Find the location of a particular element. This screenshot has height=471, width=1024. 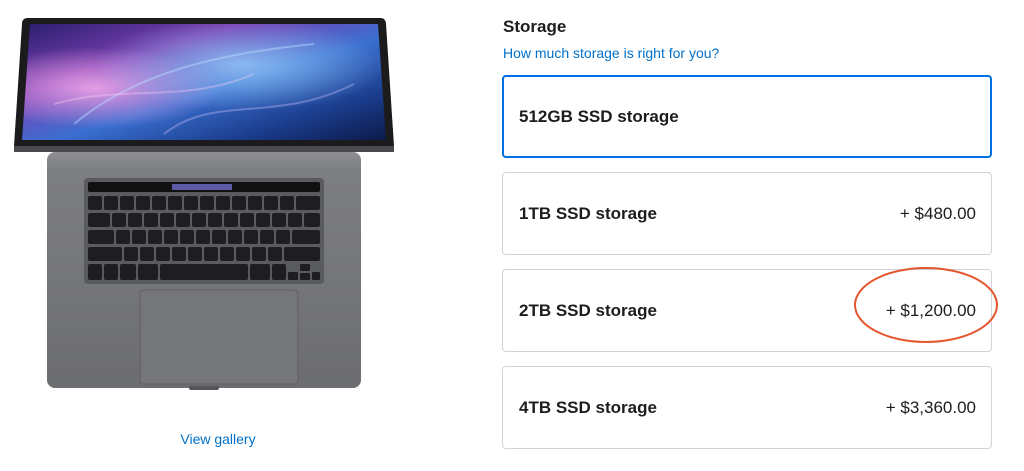

storage-option-512gb: 512GB SSD storage is located at coordinates (747, 116).